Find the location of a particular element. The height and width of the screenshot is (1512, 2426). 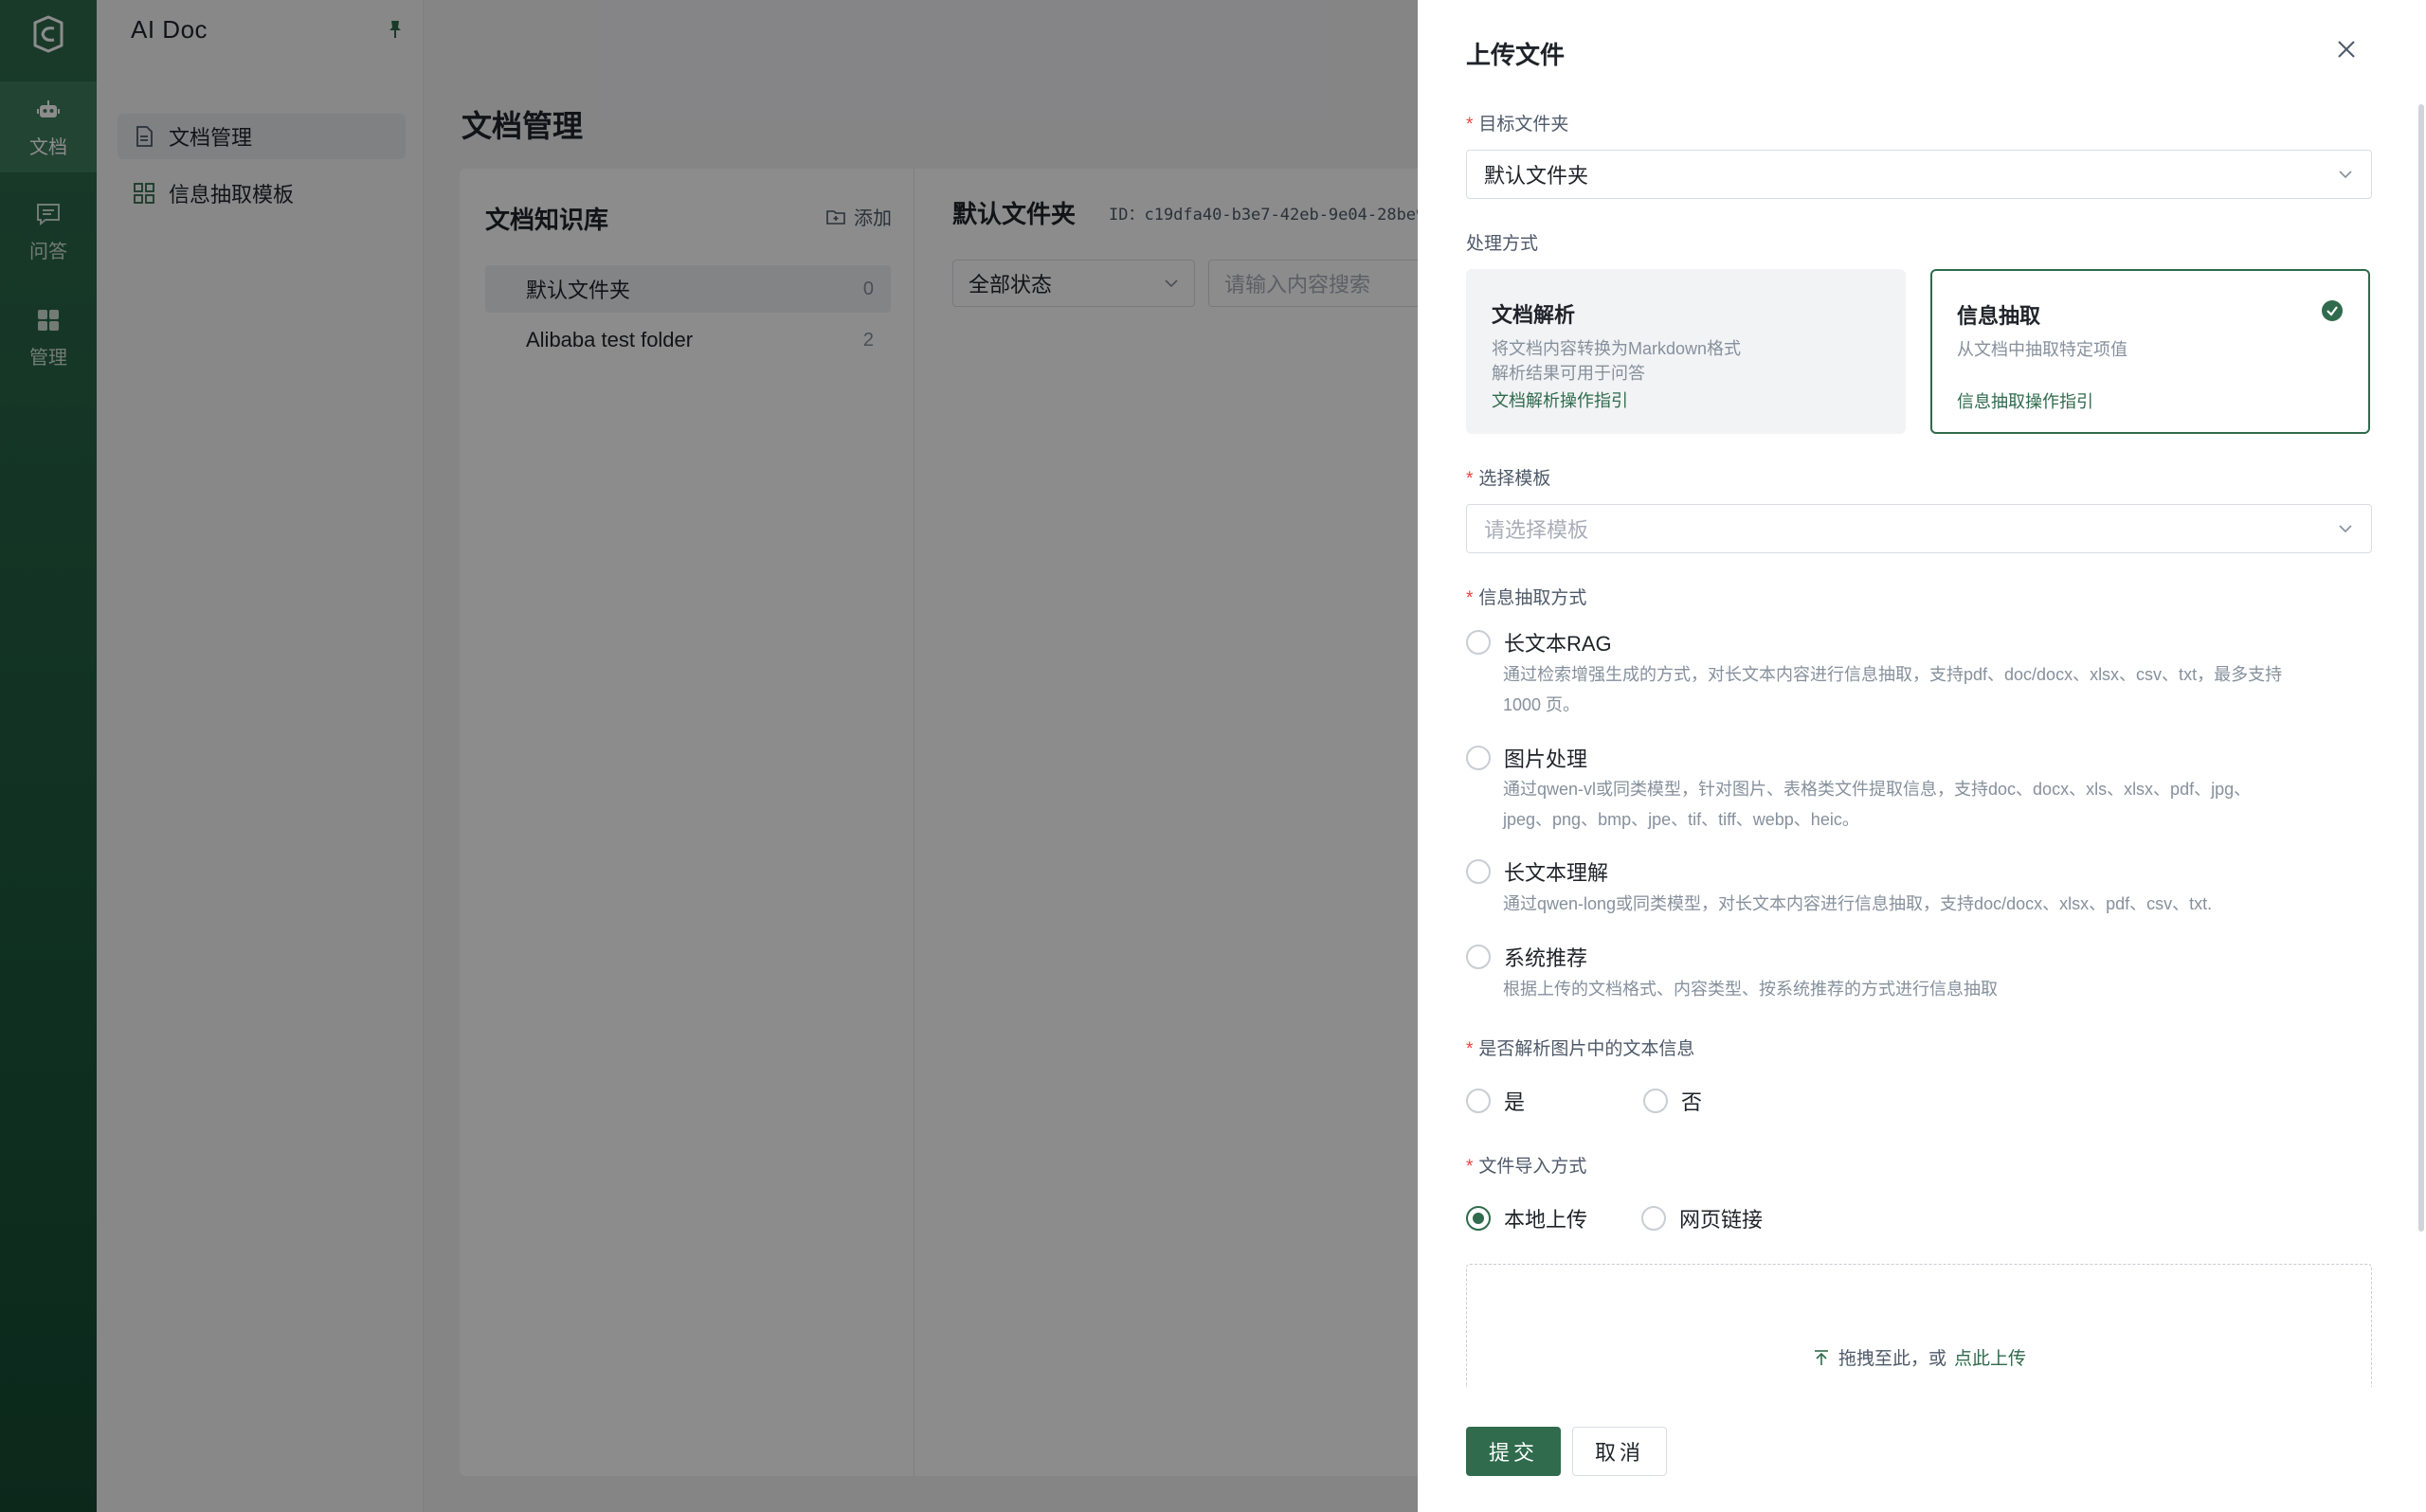

option-label: 网页链接 is located at coordinates (1721, 1220).